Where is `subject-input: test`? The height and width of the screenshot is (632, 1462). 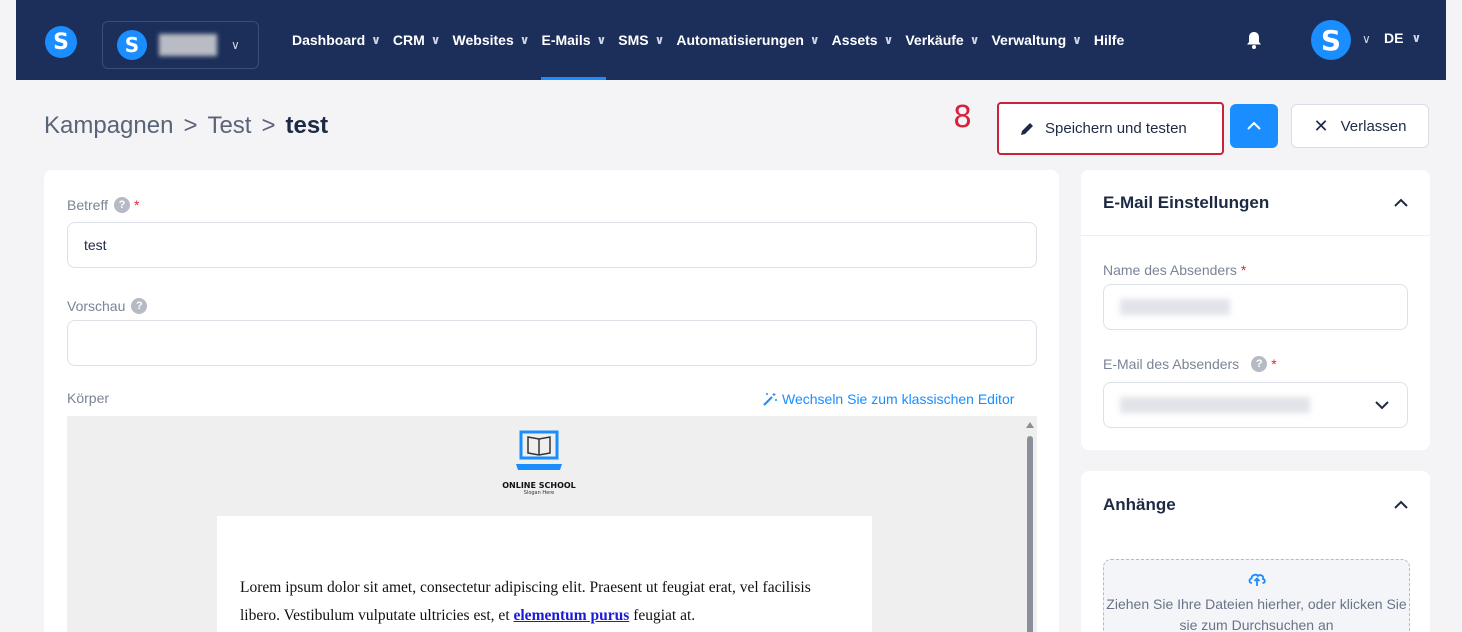
subject-input: test is located at coordinates (552, 245).